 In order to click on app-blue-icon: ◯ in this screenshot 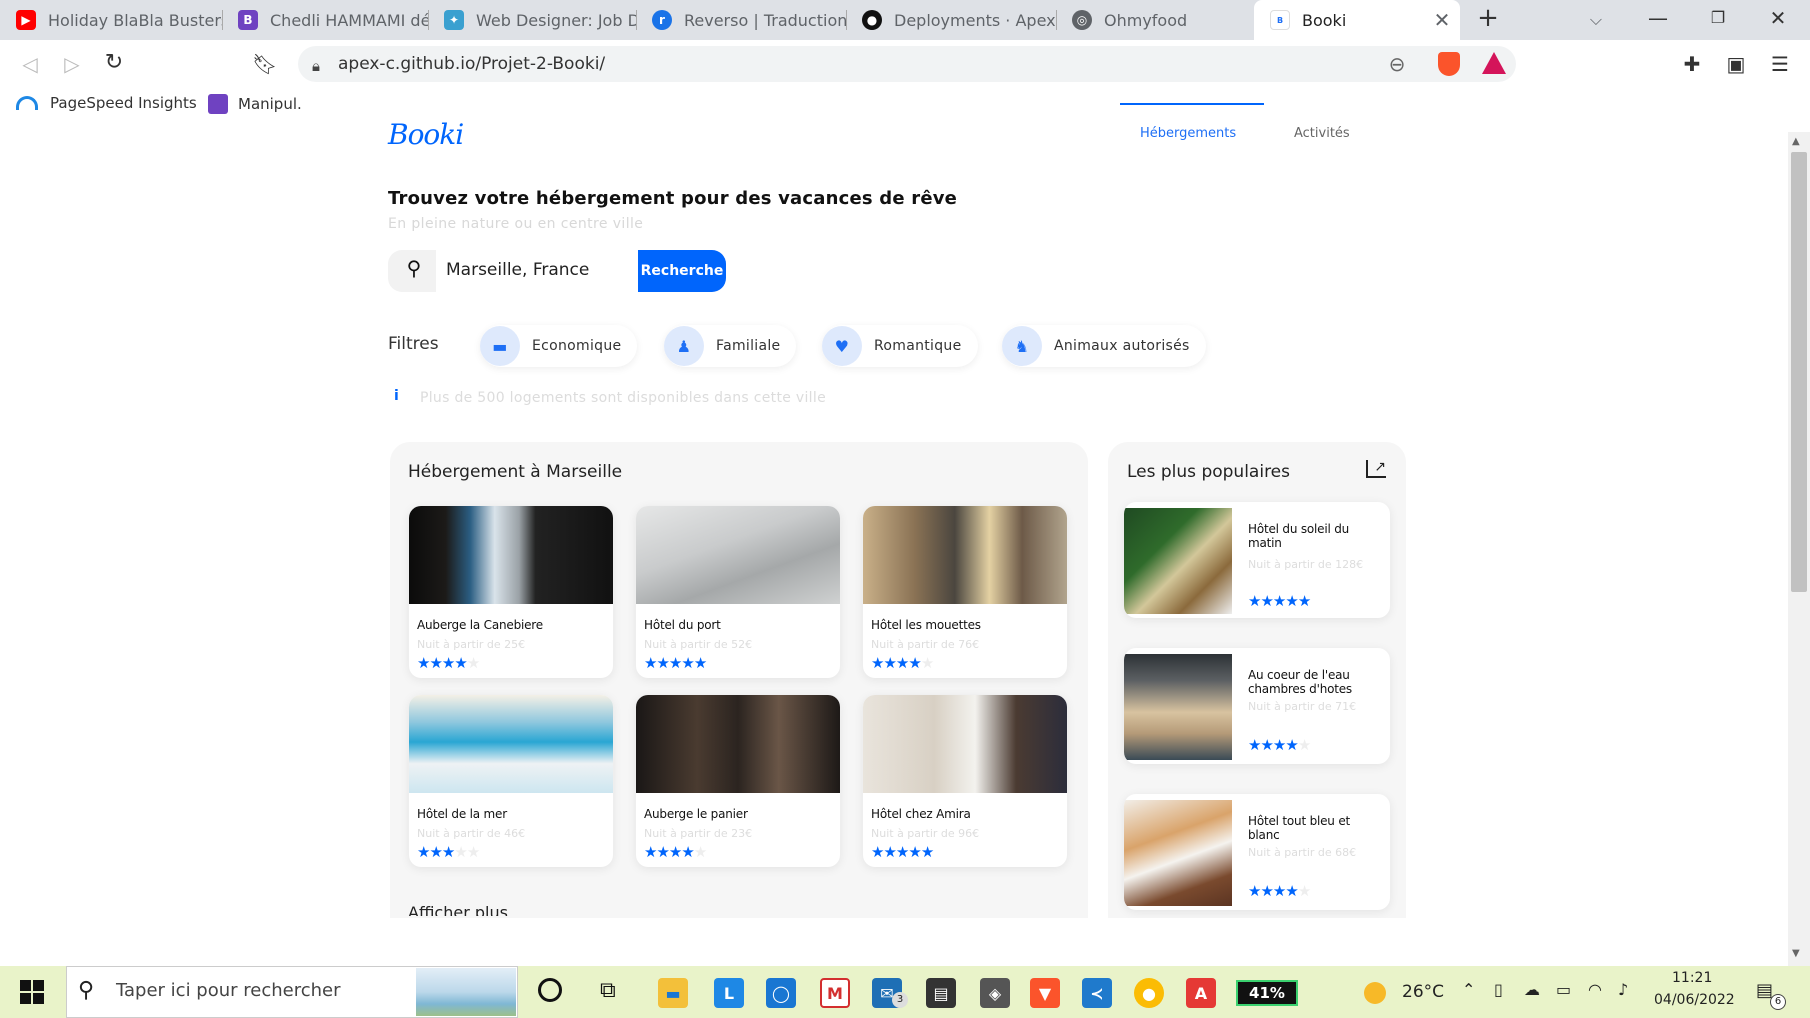, I will do `click(781, 993)`.